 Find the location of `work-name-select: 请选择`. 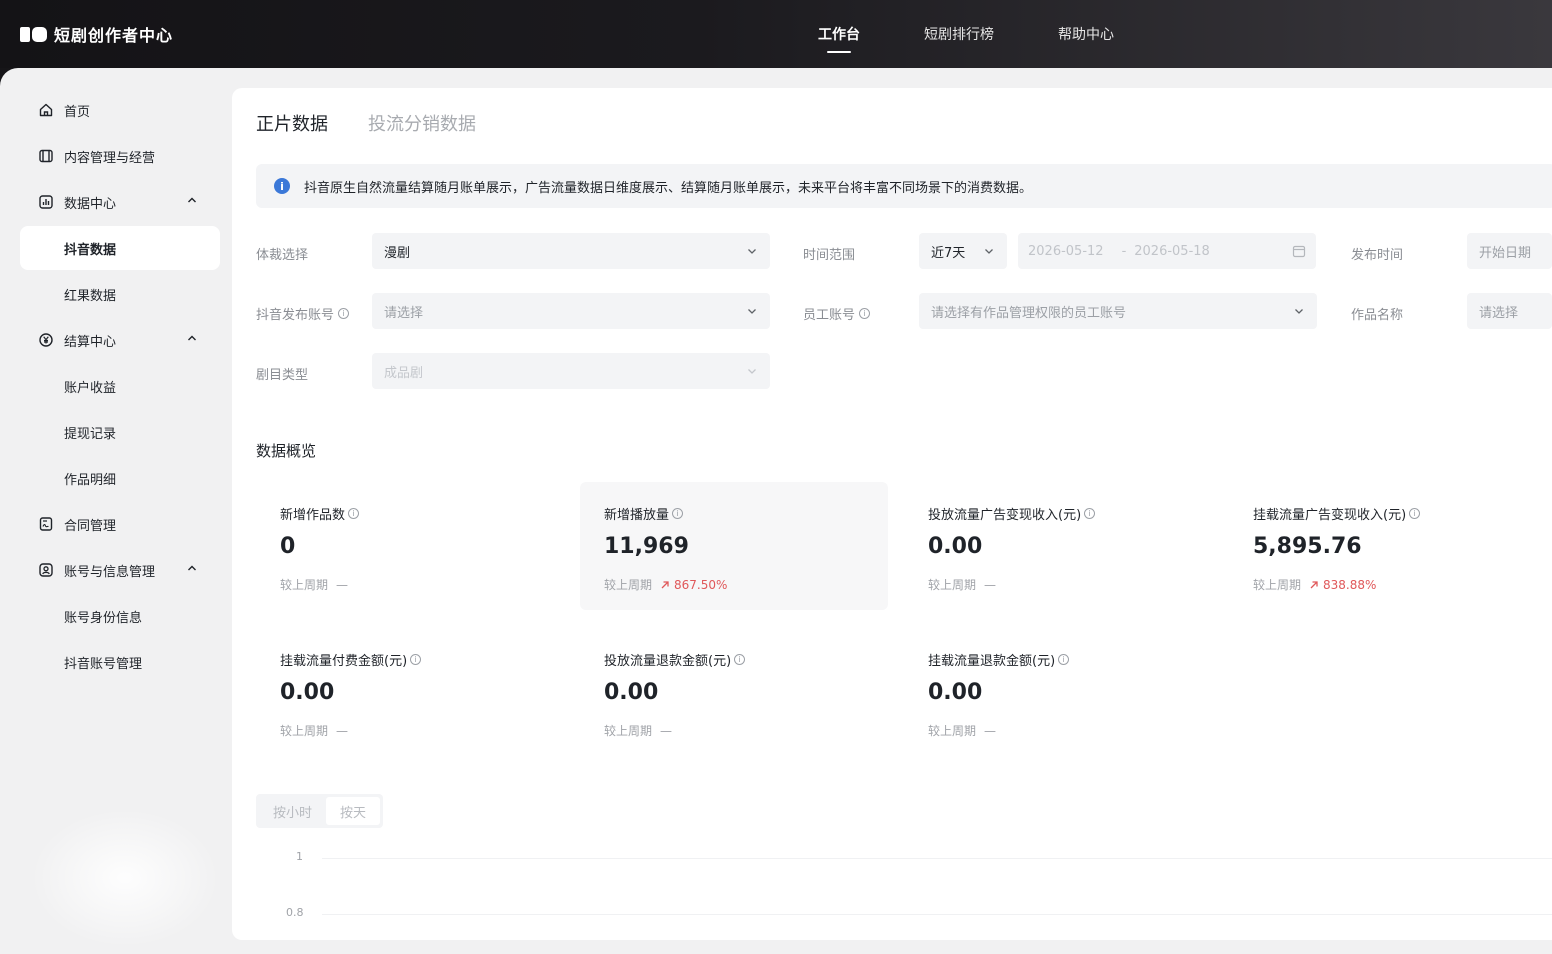

work-name-select: 请选择 is located at coordinates (1509, 311).